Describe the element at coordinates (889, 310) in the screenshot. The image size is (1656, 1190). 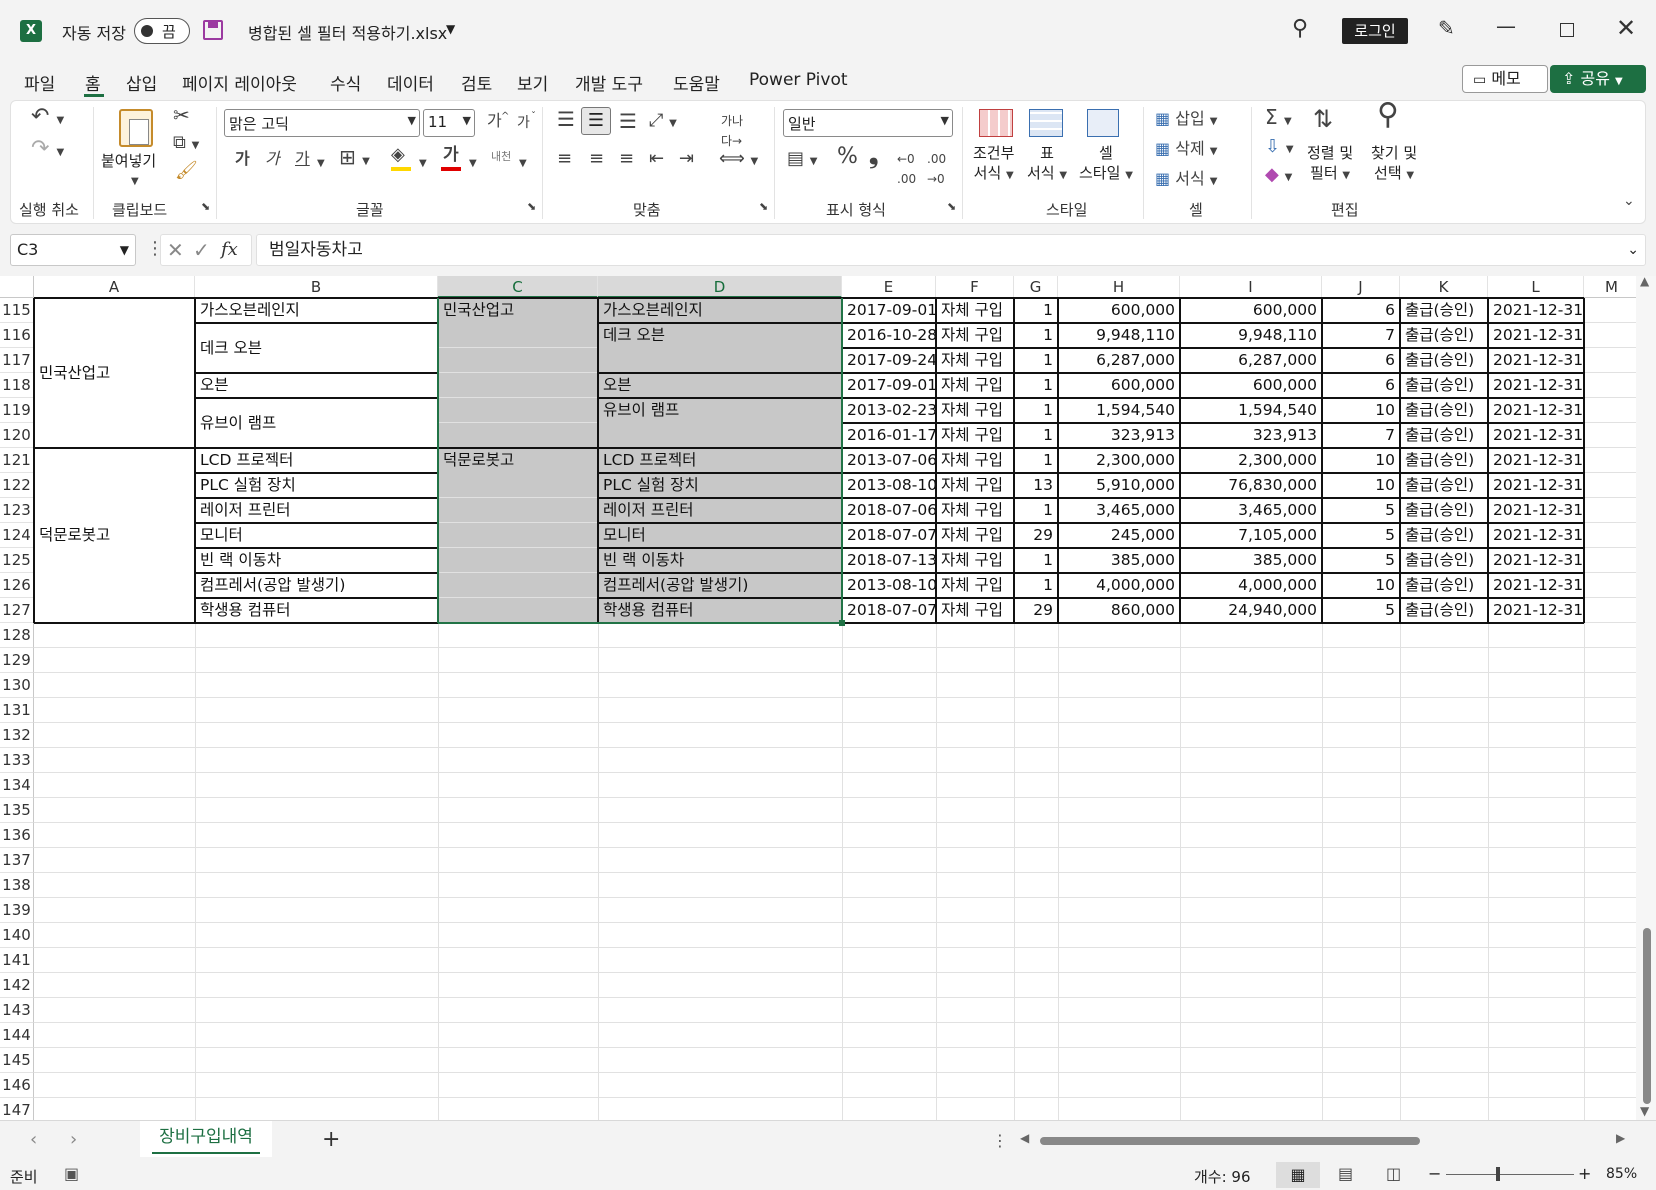
I see `data-cell: 2017-09-01` at that location.